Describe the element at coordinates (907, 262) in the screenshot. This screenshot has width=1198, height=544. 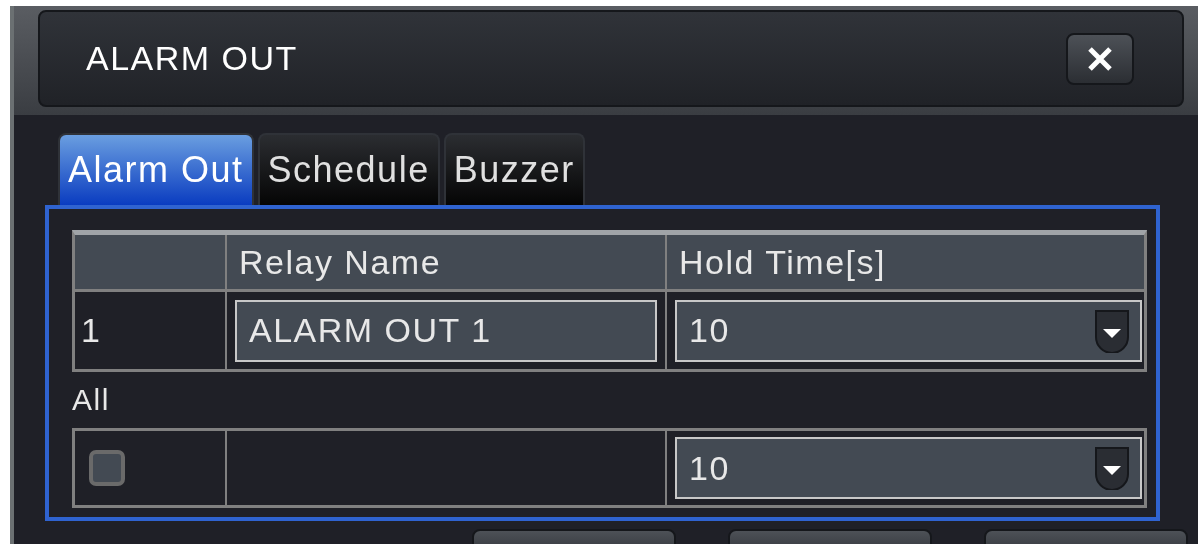
I see `header-cell: Hold Time[s]` at that location.